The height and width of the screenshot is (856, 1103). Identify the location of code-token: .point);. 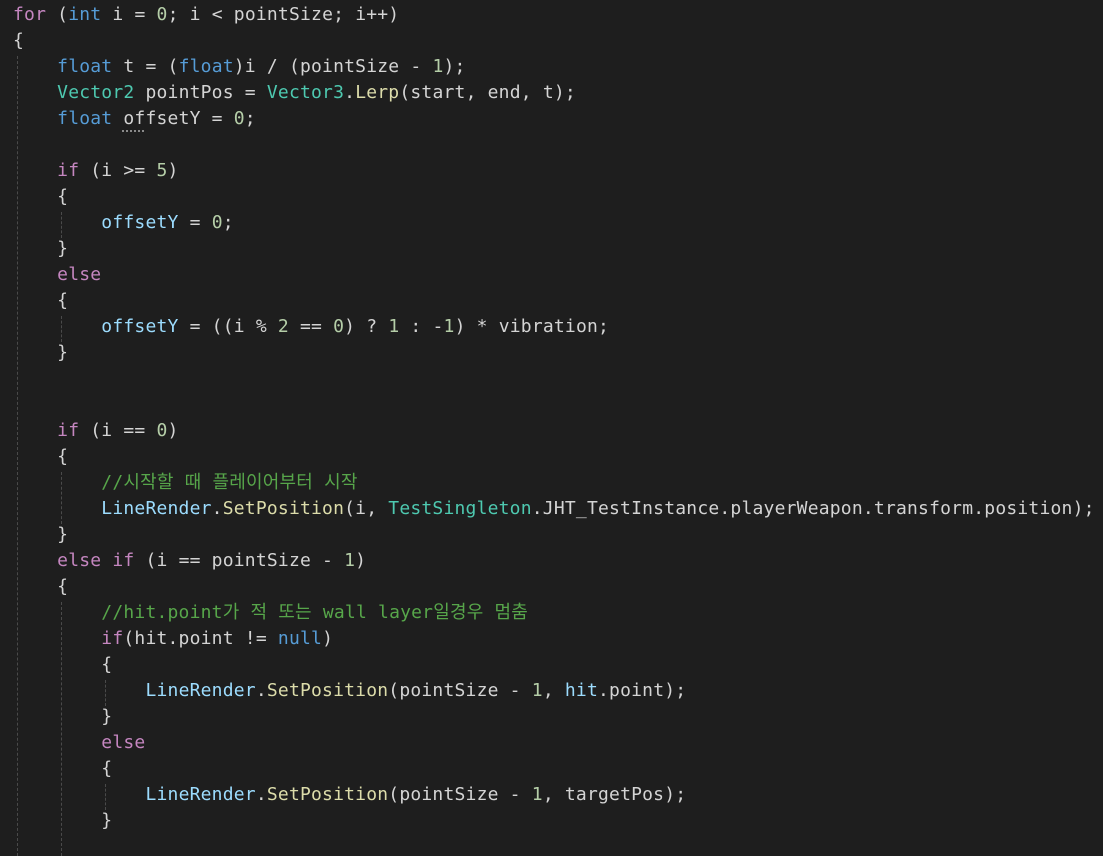
(642, 690).